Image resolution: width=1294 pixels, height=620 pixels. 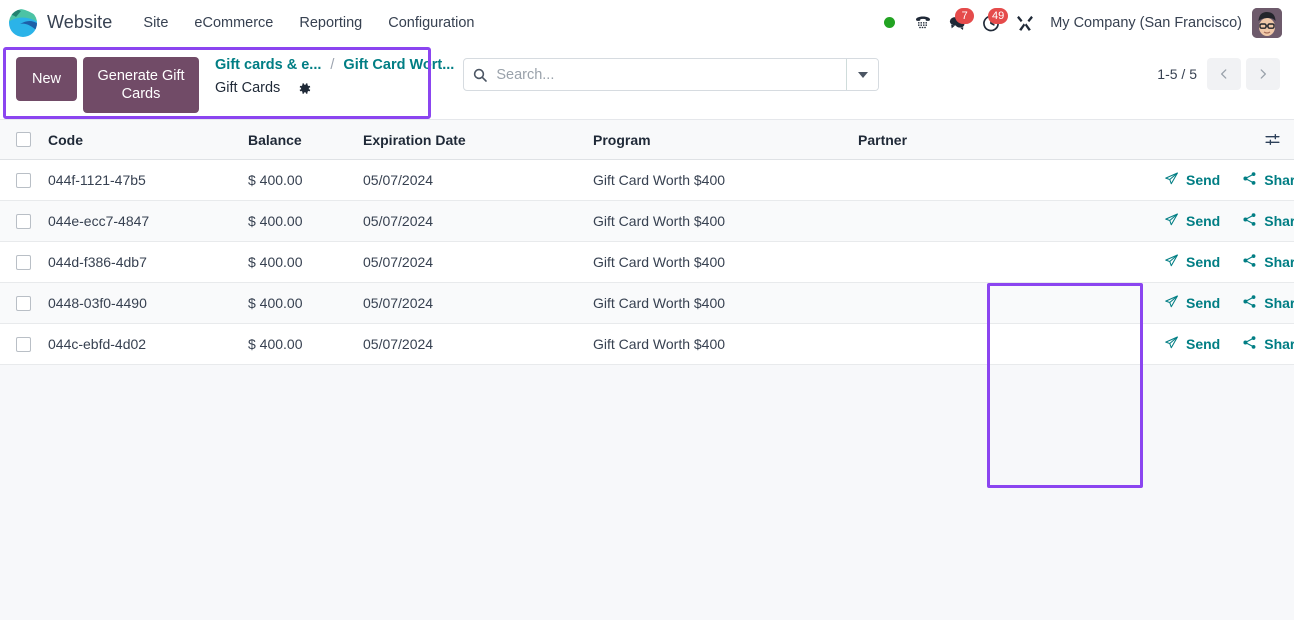 What do you see at coordinates (1221, 139) in the screenshot?
I see `column-settings-icon` at bounding box center [1221, 139].